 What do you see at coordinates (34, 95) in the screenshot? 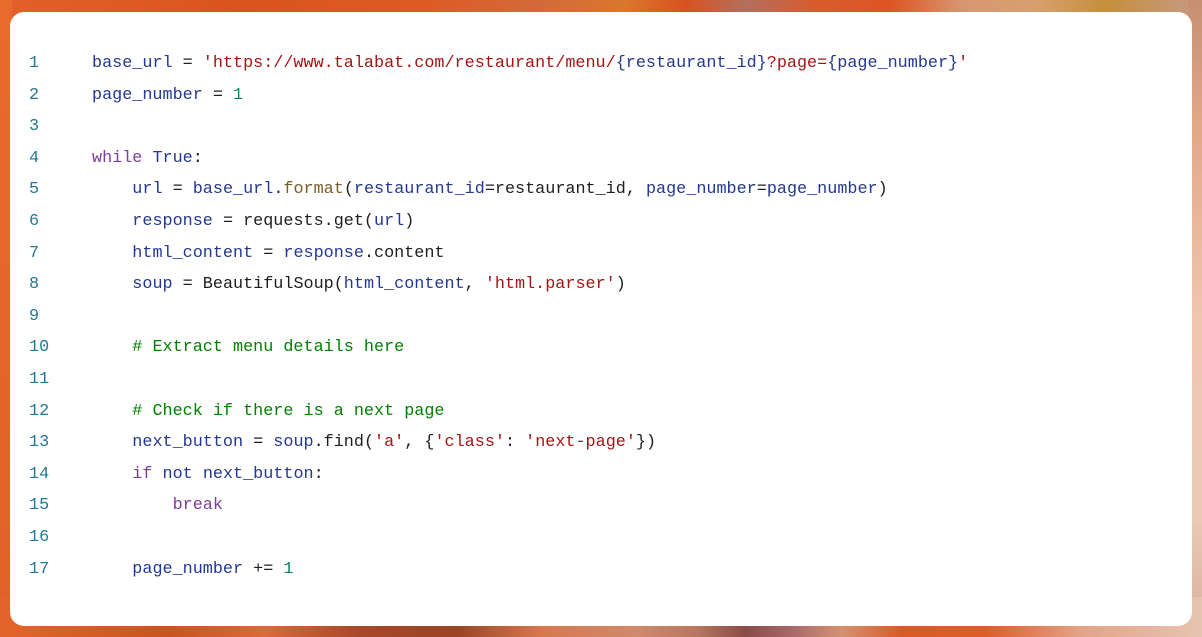
I see `line-number: 2` at bounding box center [34, 95].